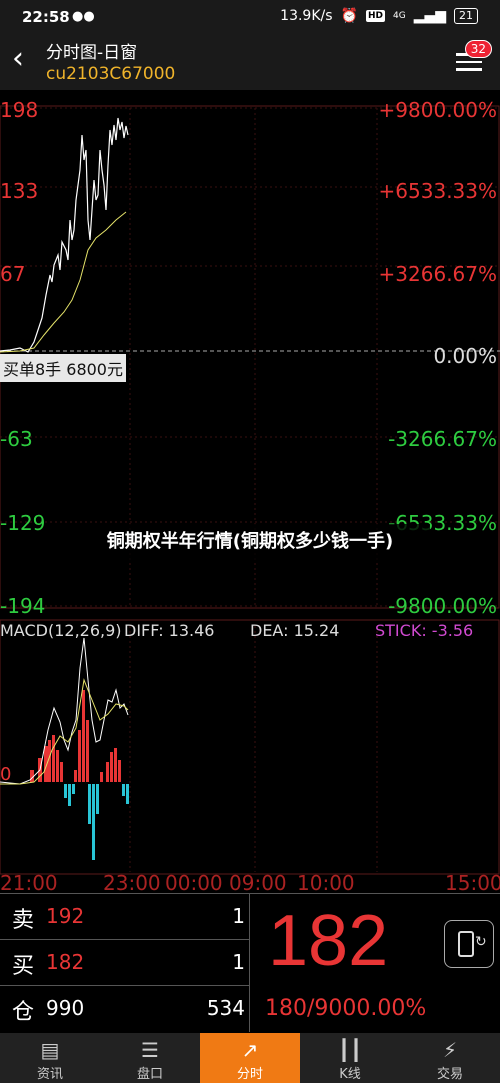 This screenshot has height=1083, width=500. Describe the element at coordinates (466, 16) in the screenshot. I see `battery-icon: 21` at that location.